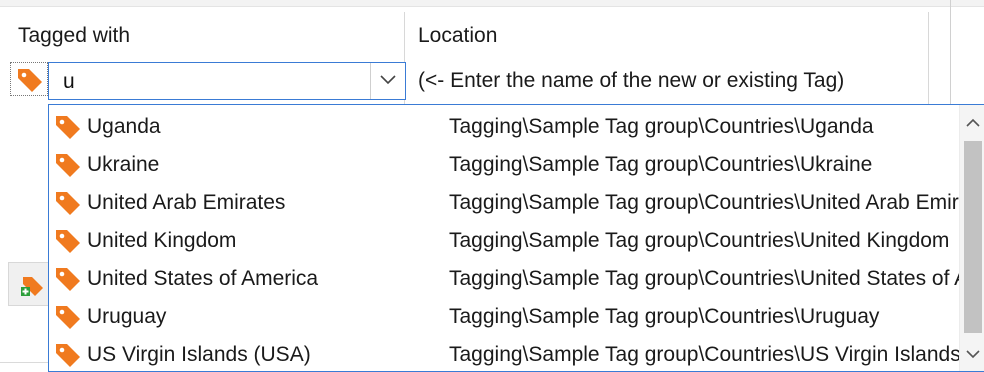  What do you see at coordinates (33, 285) in the screenshot?
I see `add-tag-icon` at bounding box center [33, 285].